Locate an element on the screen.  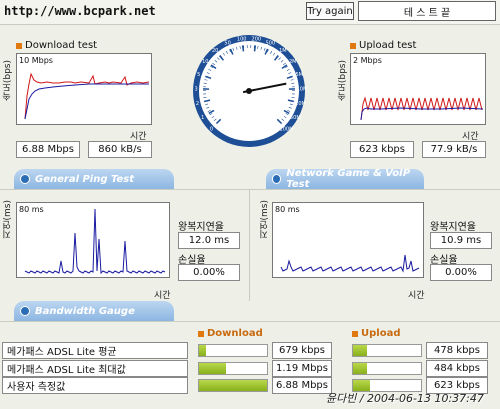
speedometer-tick-label: 50M is located at coordinates (295, 118).